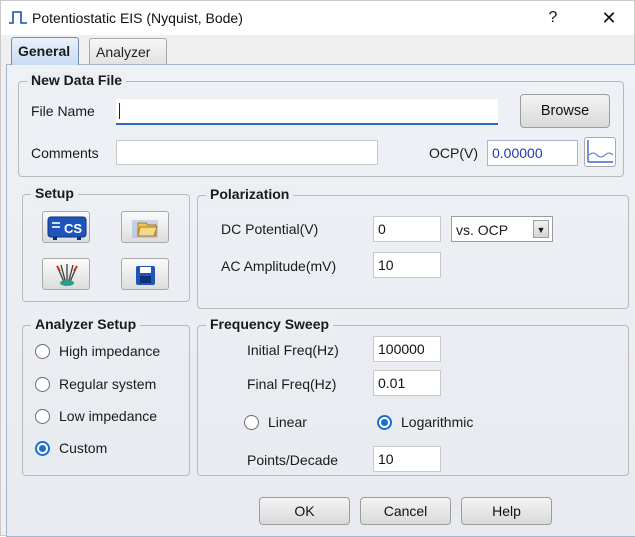 This screenshot has width=635, height=537. I want to click on radio-label: Low impedance, so click(108, 416).